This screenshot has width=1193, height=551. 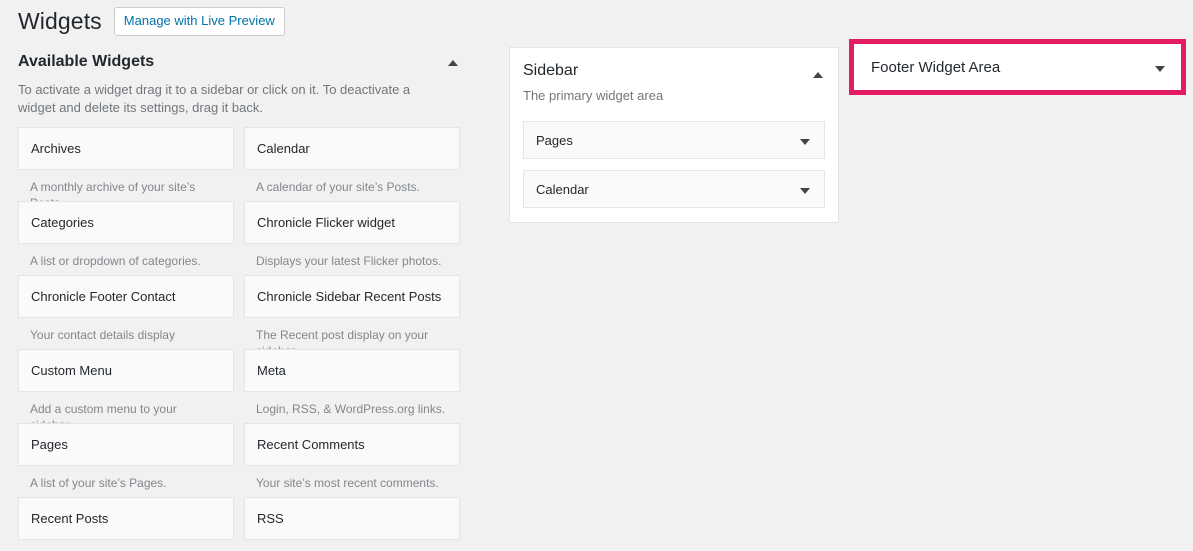 I want to click on available-widget-item: Meta, so click(x=352, y=370).